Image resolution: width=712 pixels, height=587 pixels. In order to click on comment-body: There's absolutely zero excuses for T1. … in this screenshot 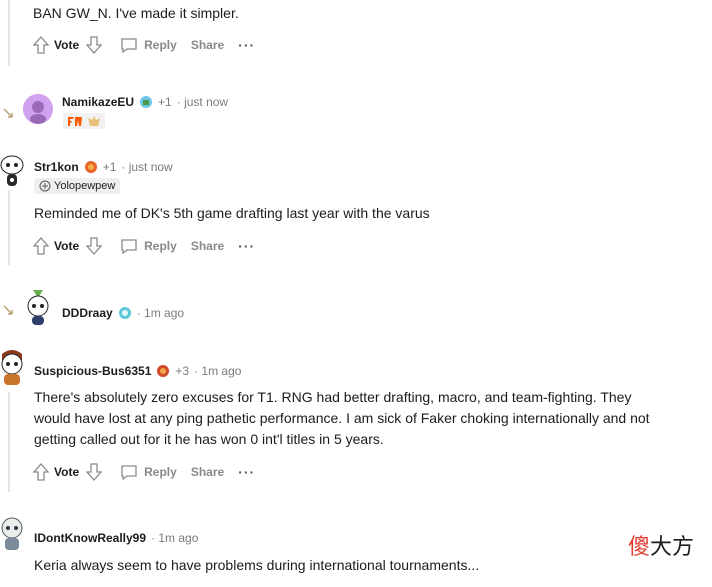, I will do `click(370, 418)`.